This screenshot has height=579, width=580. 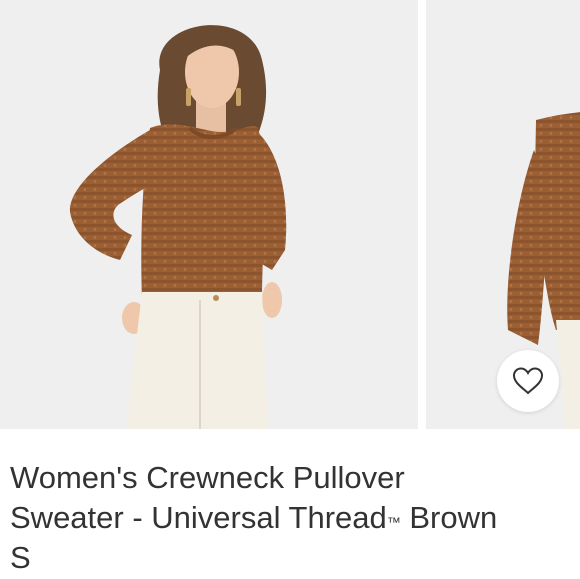 I want to click on heart-outline-icon, so click(x=528, y=381).